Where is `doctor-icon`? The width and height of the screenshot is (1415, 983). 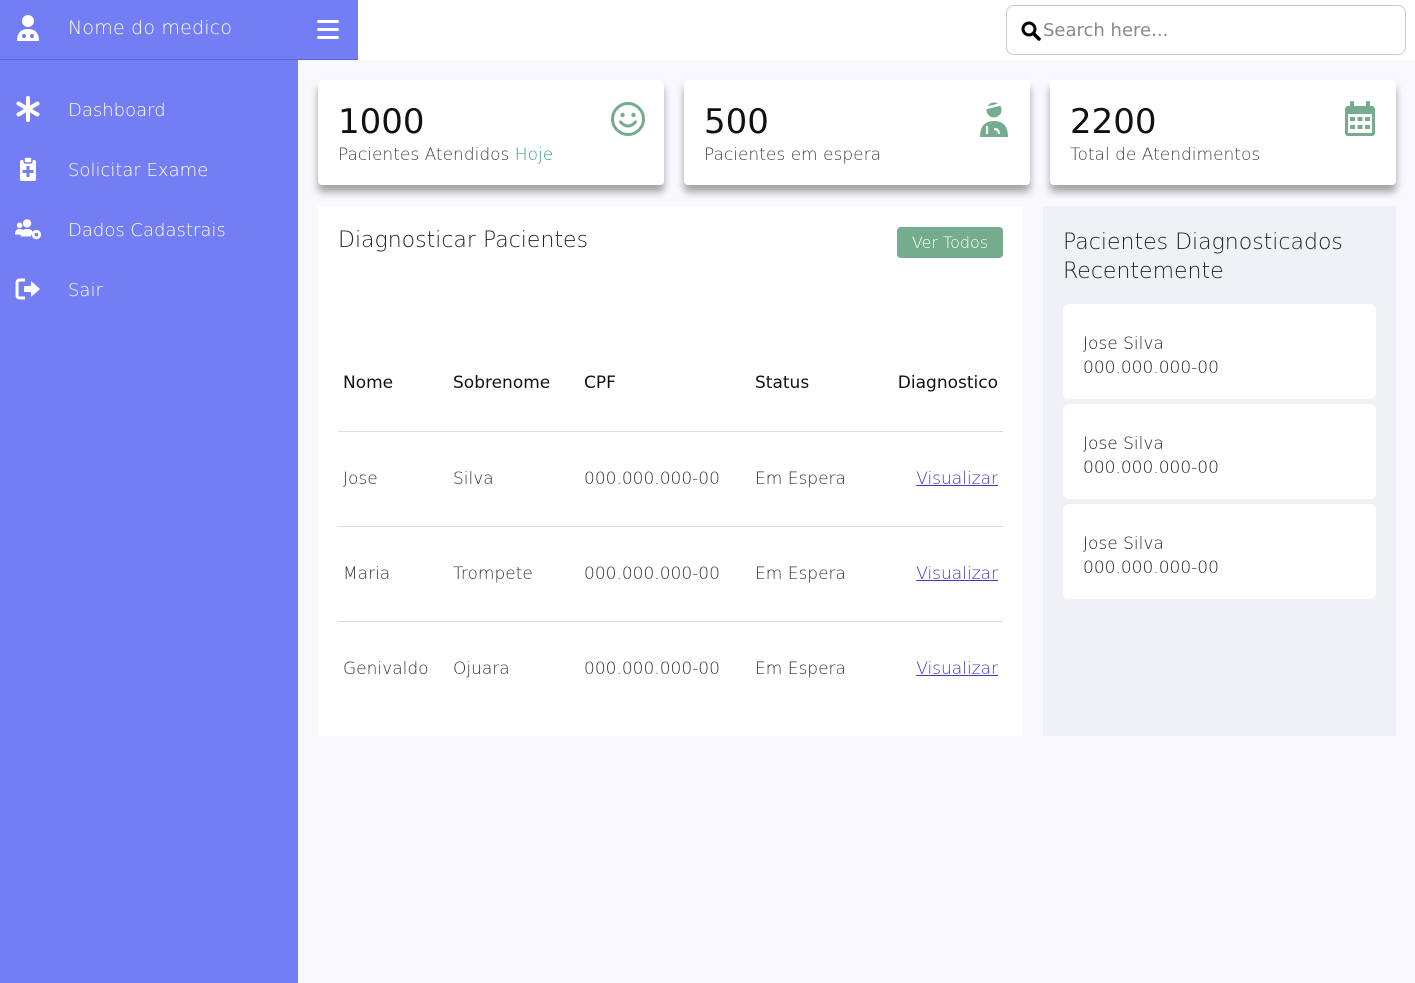
doctor-icon is located at coordinates (28, 28).